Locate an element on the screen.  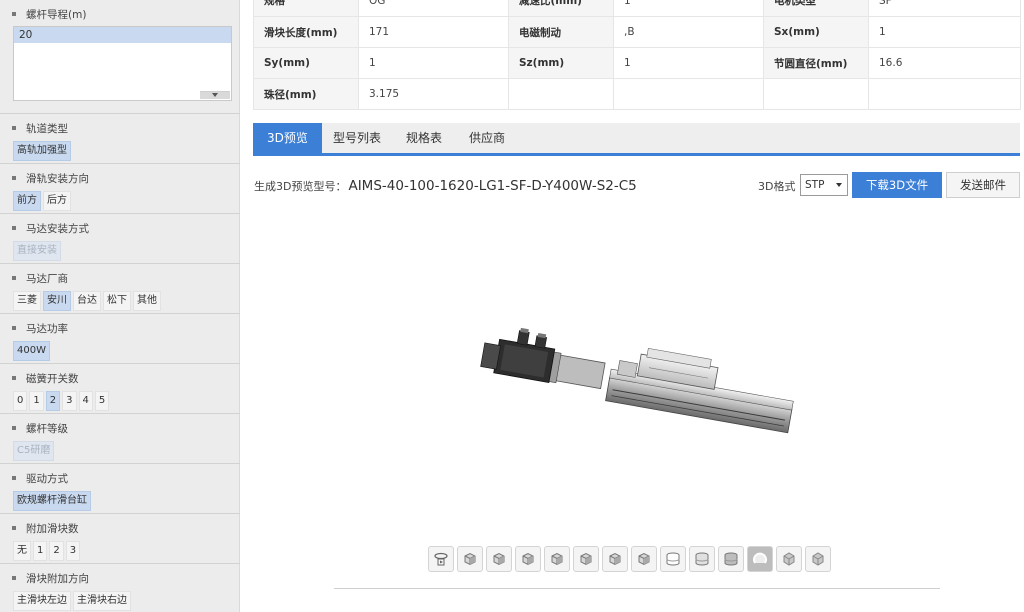
section-icon is located at coordinates (818, 559).